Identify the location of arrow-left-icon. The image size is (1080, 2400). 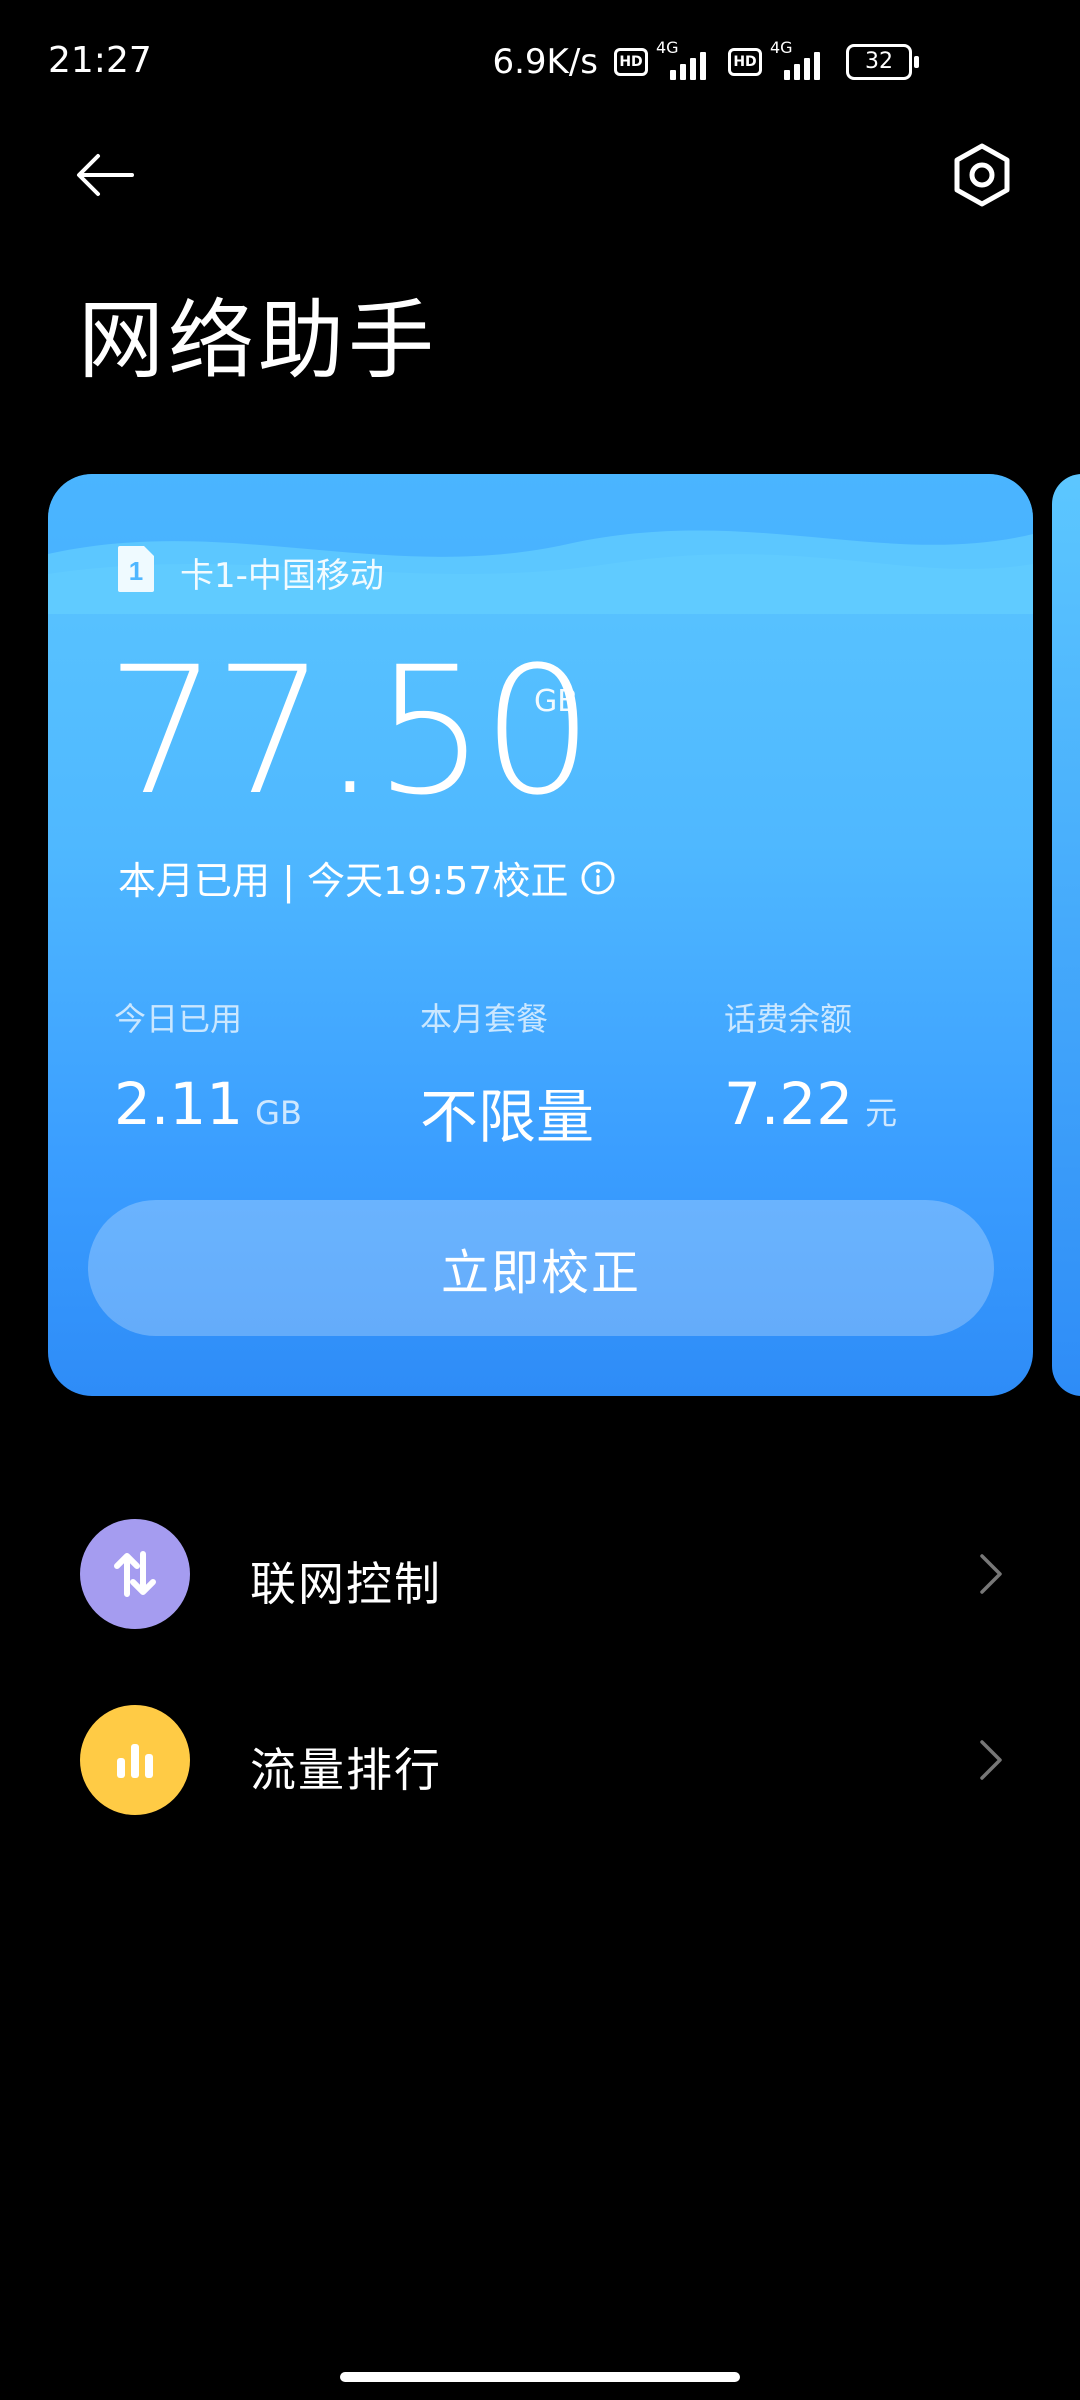
(105, 175).